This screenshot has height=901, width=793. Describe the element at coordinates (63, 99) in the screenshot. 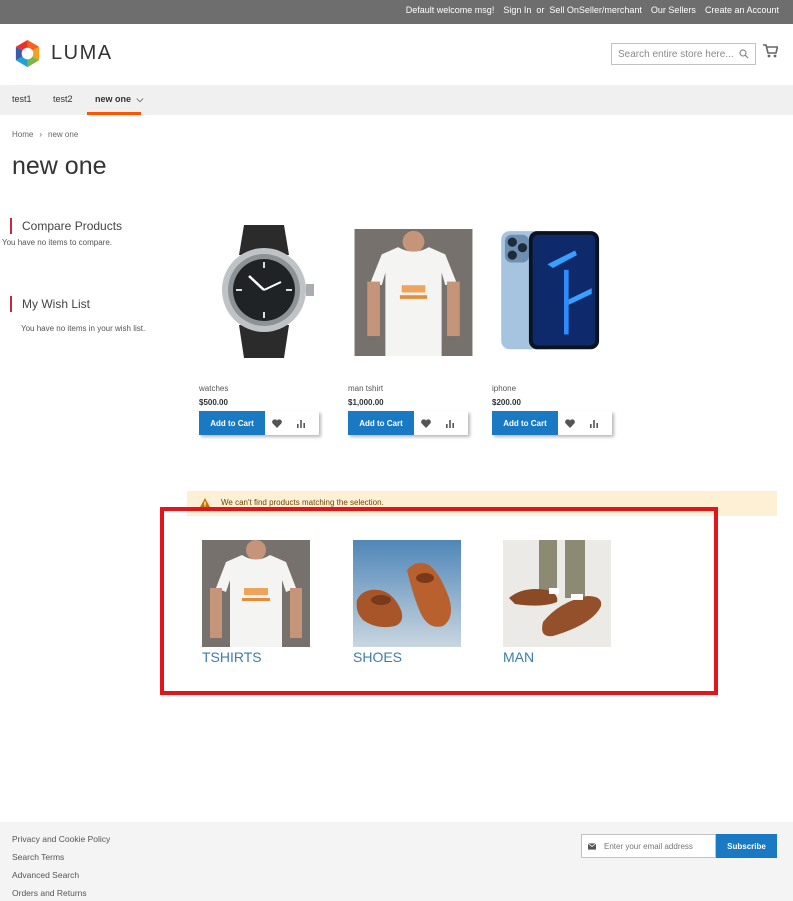

I see `nav-item-test2: test2` at that location.